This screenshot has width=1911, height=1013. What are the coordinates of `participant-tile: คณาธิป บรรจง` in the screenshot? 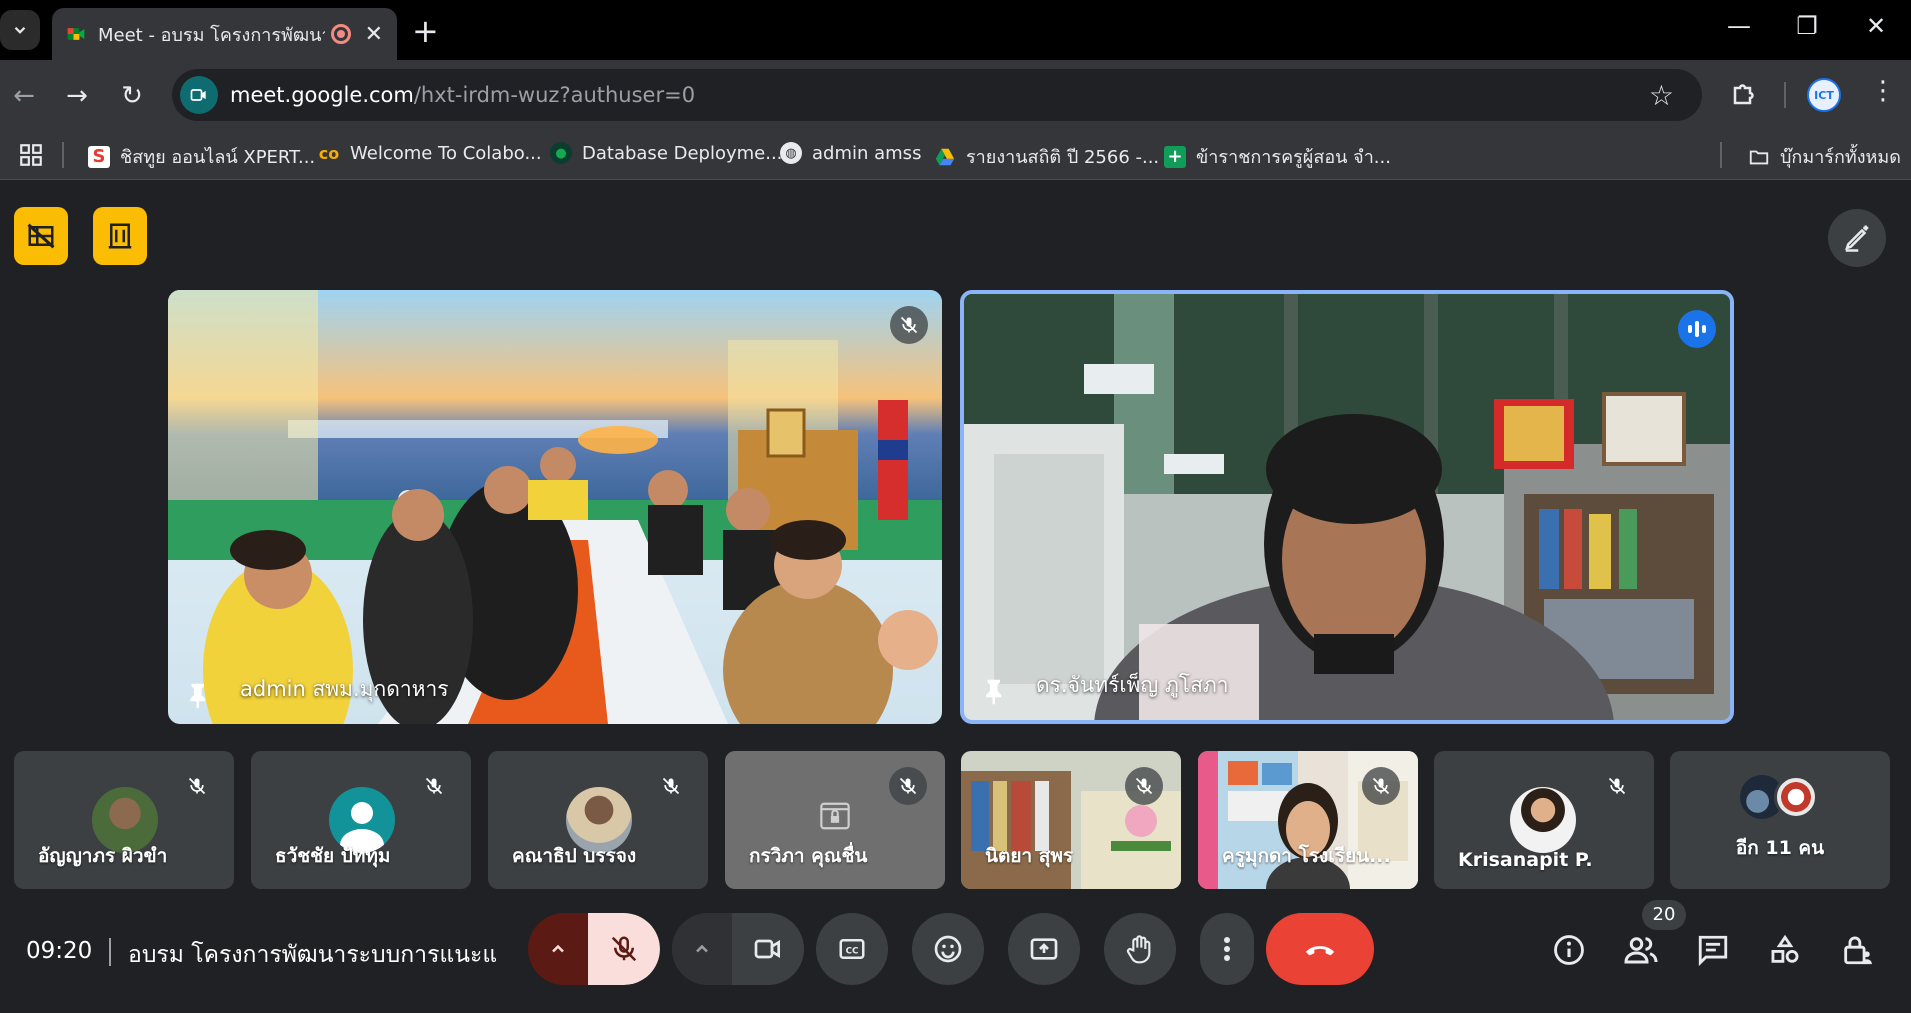 It's located at (598, 820).